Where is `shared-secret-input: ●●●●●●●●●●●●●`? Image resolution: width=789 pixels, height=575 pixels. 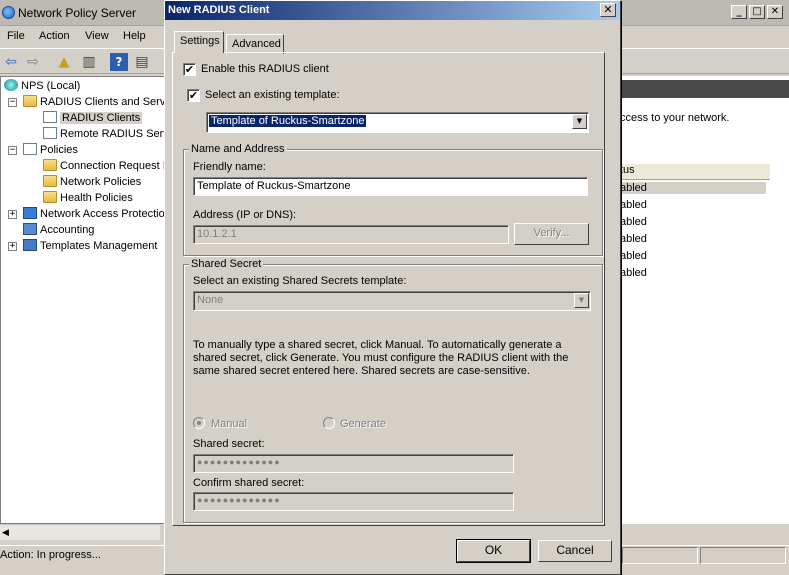
shared-secret-input: ●●●●●●●●●●●●● is located at coordinates (353, 463).